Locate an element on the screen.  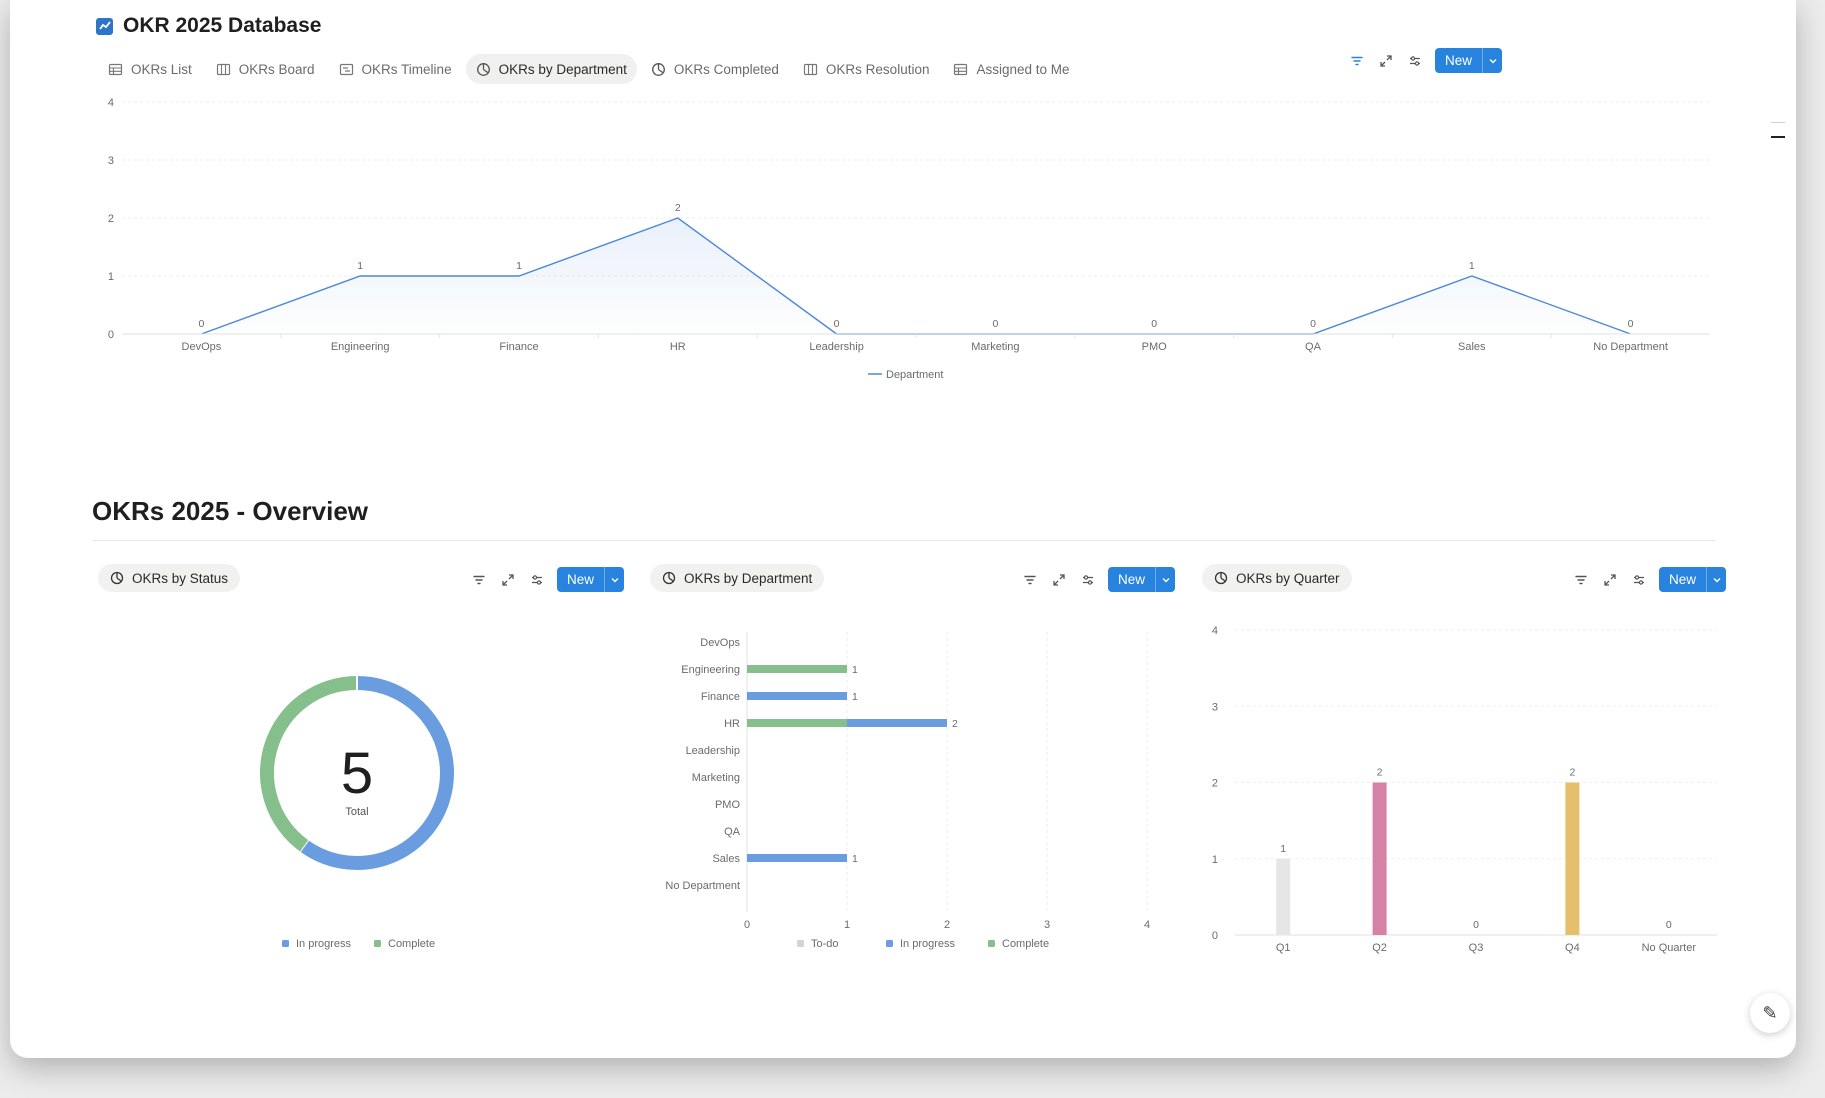
widget-tab-quarter: OKRs by Quarter is located at coordinates (1277, 578).